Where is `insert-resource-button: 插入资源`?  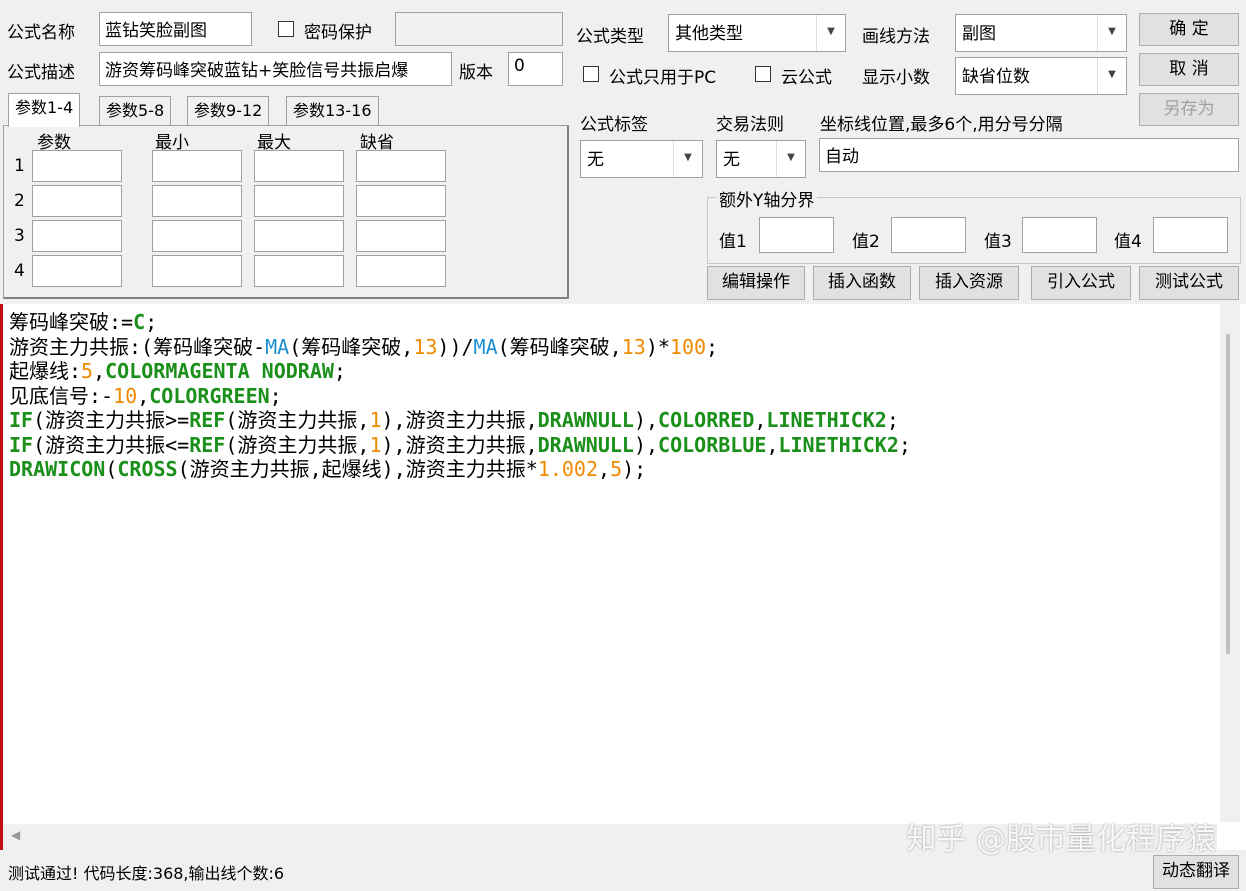 insert-resource-button: 插入资源 is located at coordinates (969, 283).